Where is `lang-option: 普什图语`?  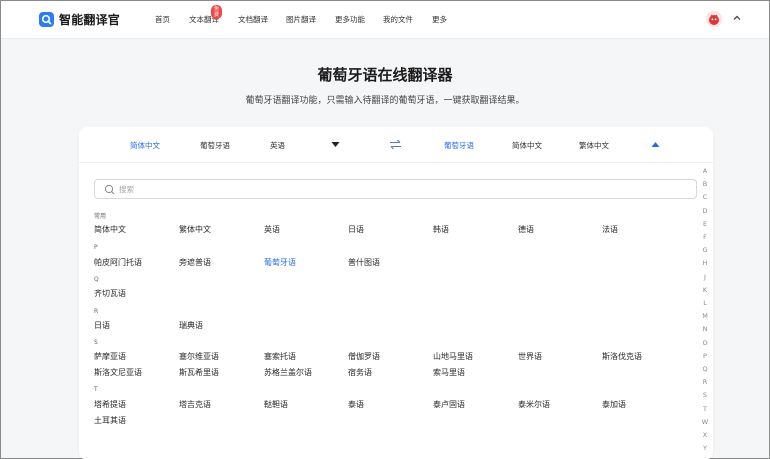 lang-option: 普什图语 is located at coordinates (364, 262).